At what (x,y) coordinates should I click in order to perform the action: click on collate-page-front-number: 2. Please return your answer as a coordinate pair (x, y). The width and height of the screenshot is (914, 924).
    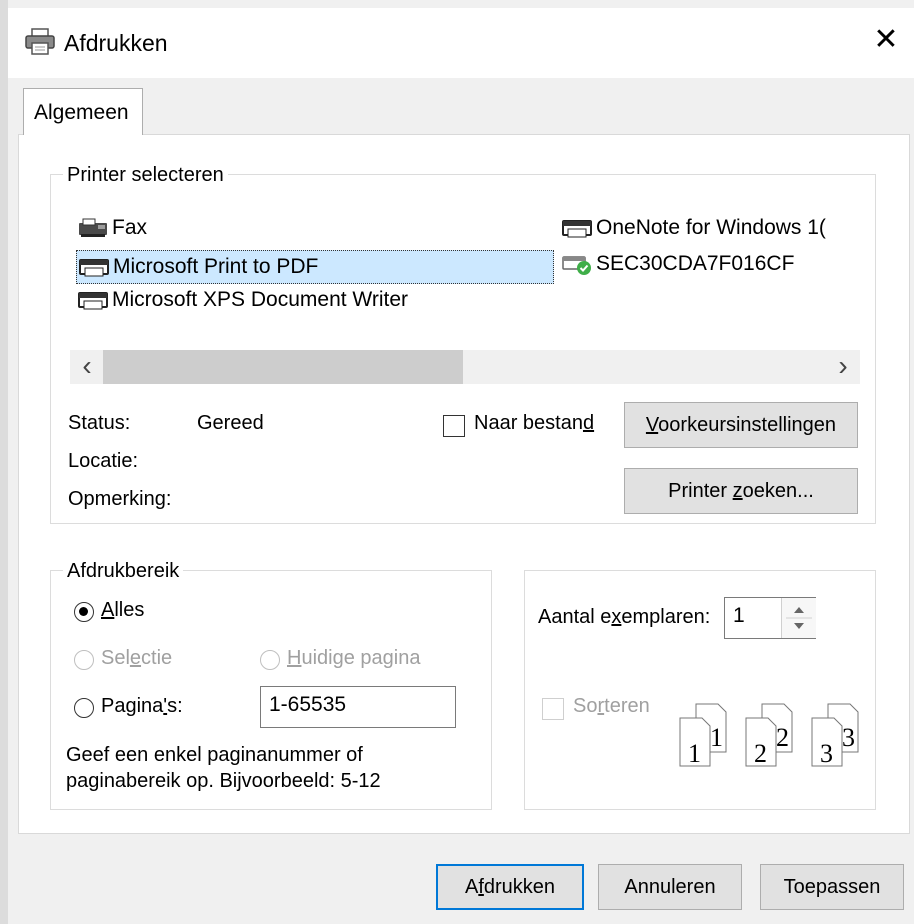
    Looking at the image, I should click on (760, 753).